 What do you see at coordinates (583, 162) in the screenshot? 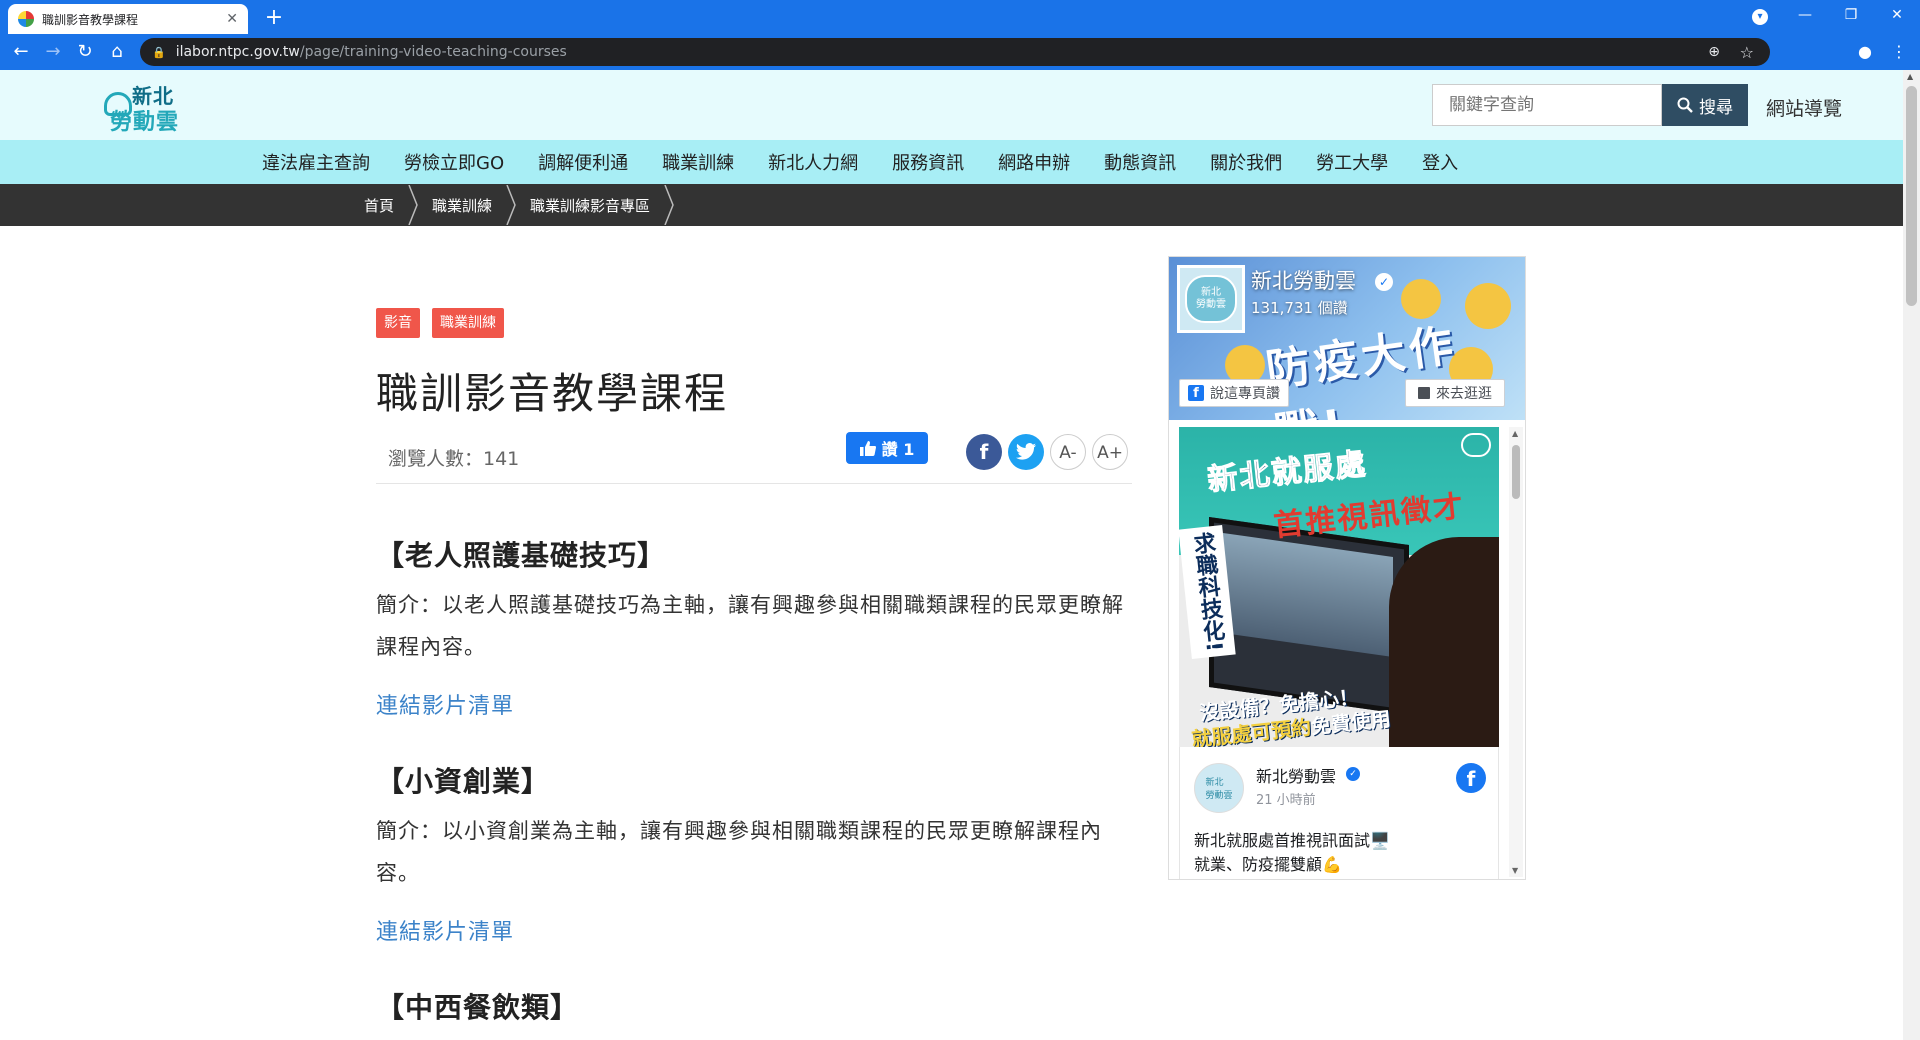
I see `nav-item-mediation: 調解便利通` at bounding box center [583, 162].